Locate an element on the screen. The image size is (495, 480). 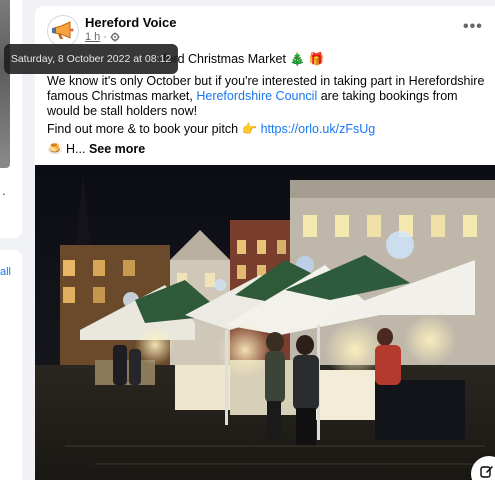
tooltip-text: Saturday, 8 October 2022 at 08:12 is located at coordinates (91, 59).